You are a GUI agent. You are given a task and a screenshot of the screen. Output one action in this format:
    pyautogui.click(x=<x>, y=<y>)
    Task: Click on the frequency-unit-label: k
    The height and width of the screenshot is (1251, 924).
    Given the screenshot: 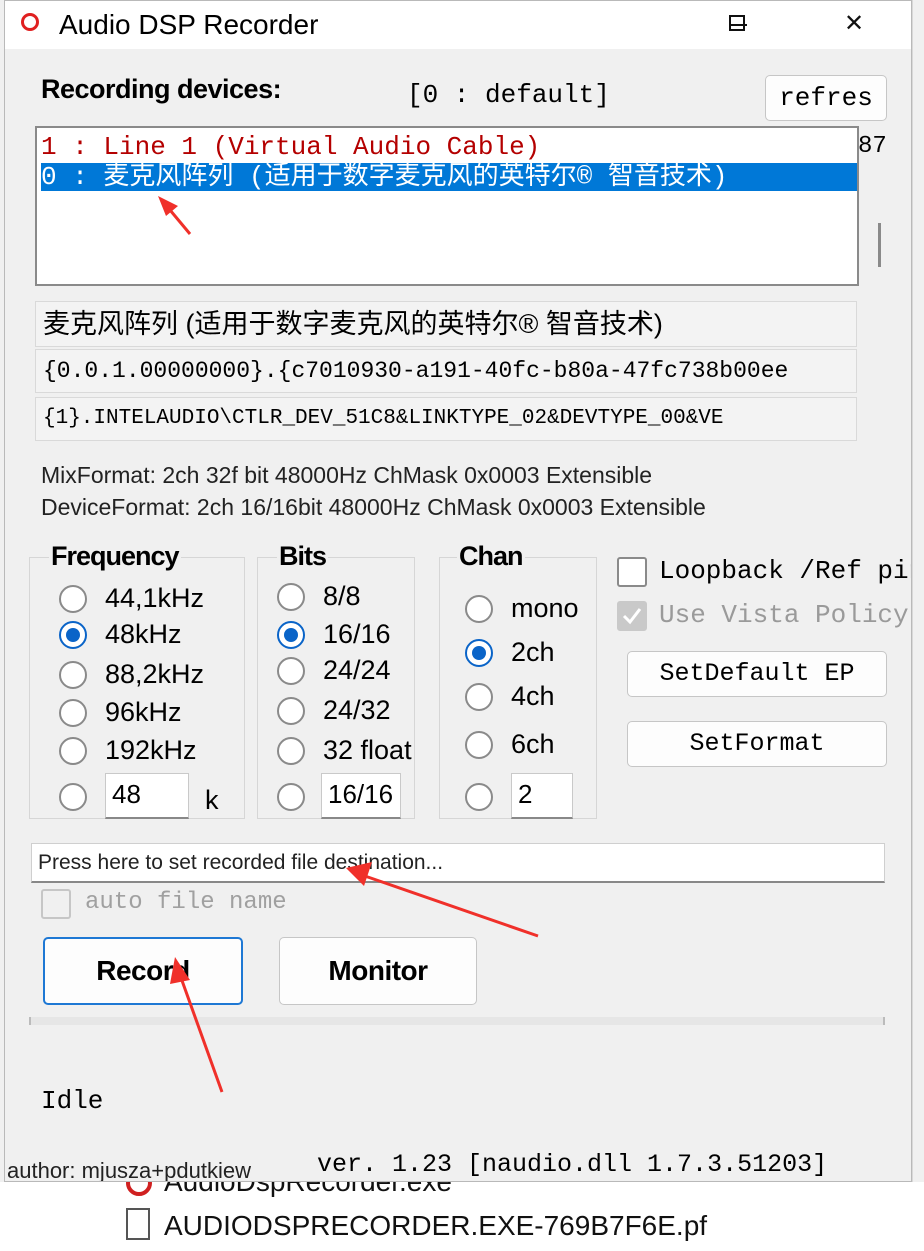 What is the action you would take?
    pyautogui.click(x=212, y=800)
    